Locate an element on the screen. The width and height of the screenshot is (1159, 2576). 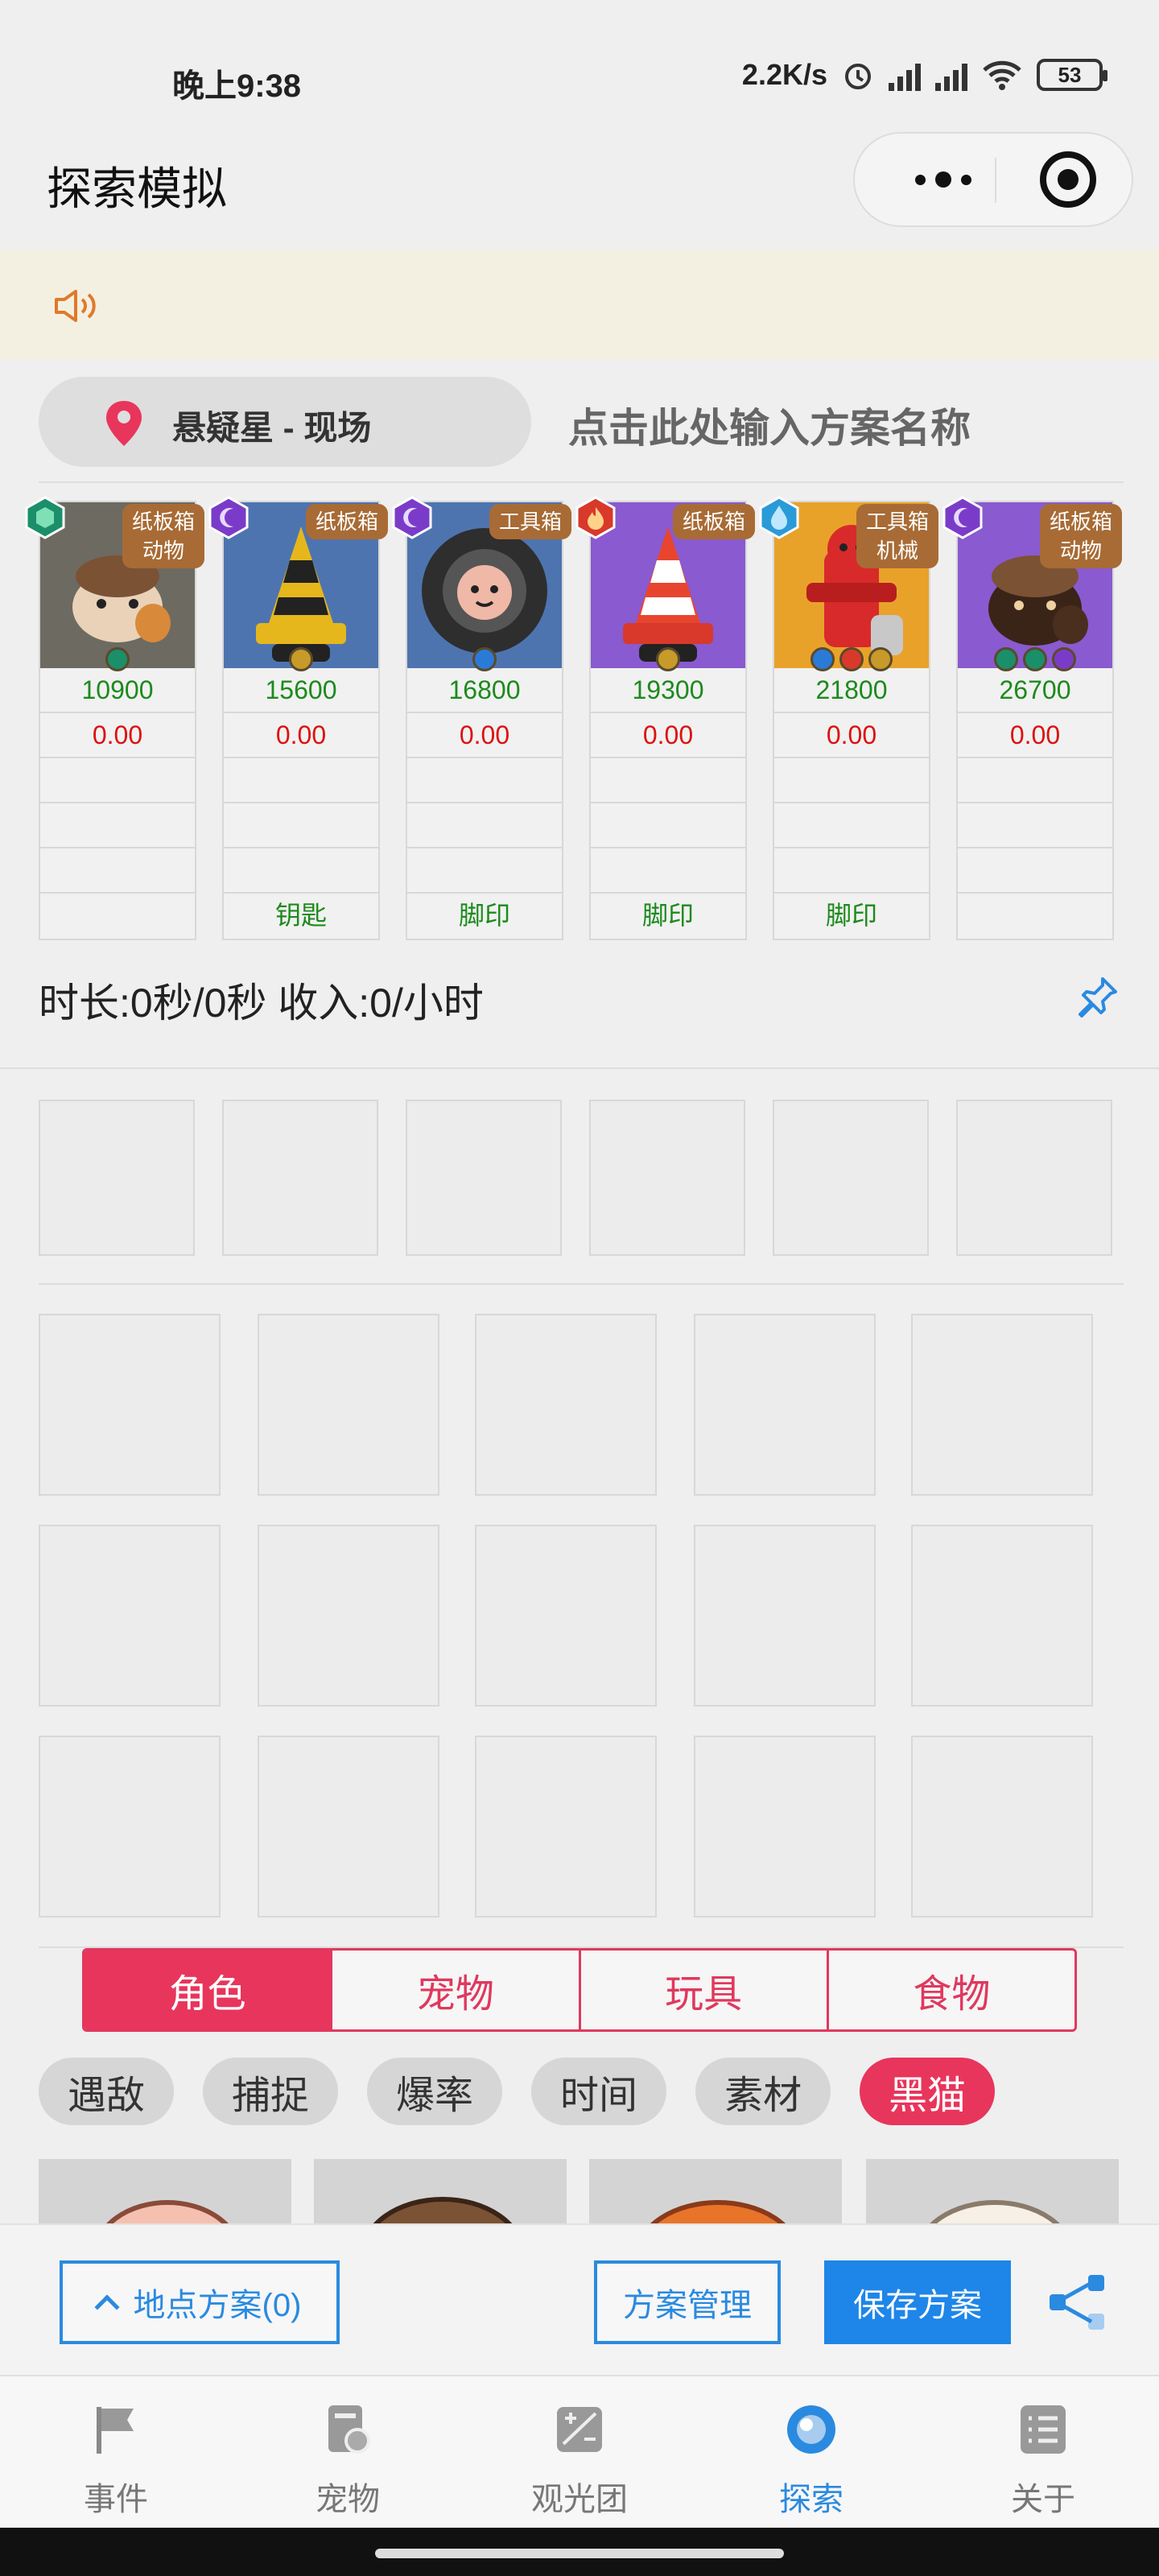
mini-program-capsule is located at coordinates (993, 179).